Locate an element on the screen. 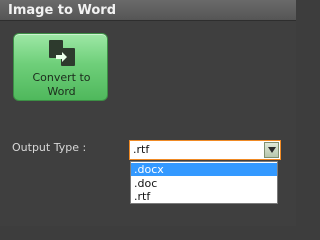 This screenshot has height=240, width=320. panel-header: Image to Word is located at coordinates (148, 10).